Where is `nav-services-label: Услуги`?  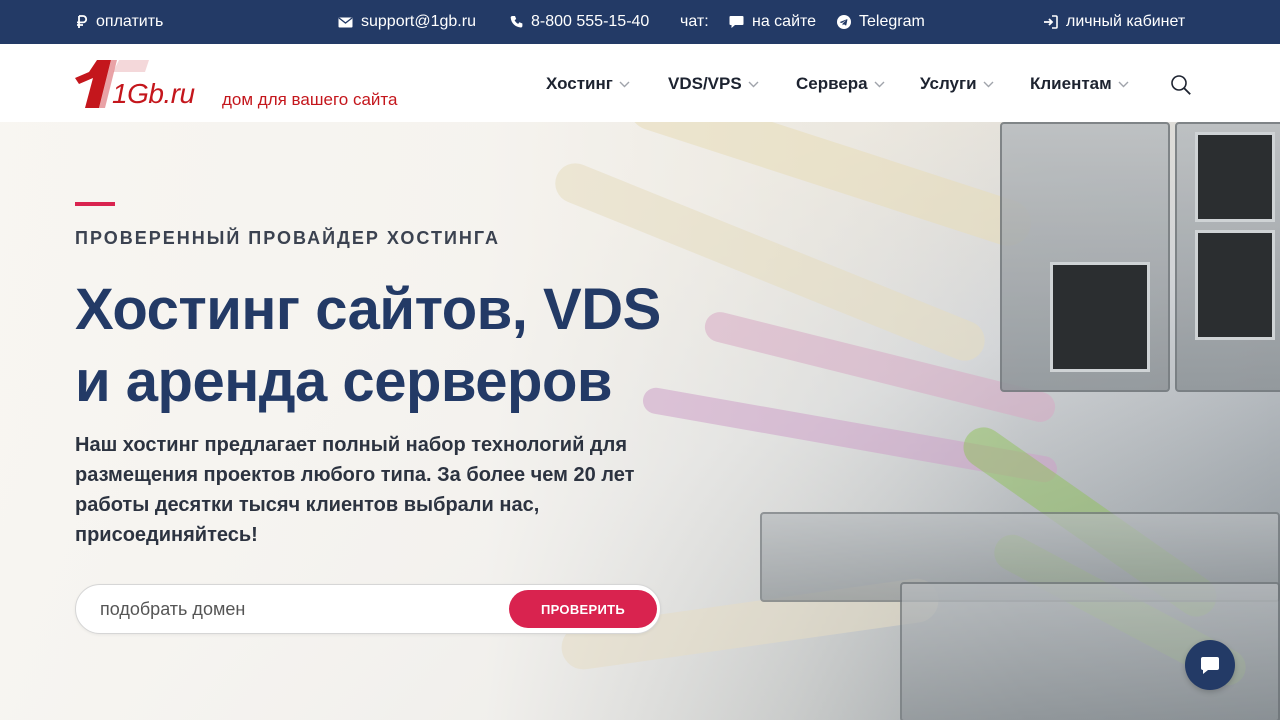
nav-services-label: Услуги is located at coordinates (948, 83).